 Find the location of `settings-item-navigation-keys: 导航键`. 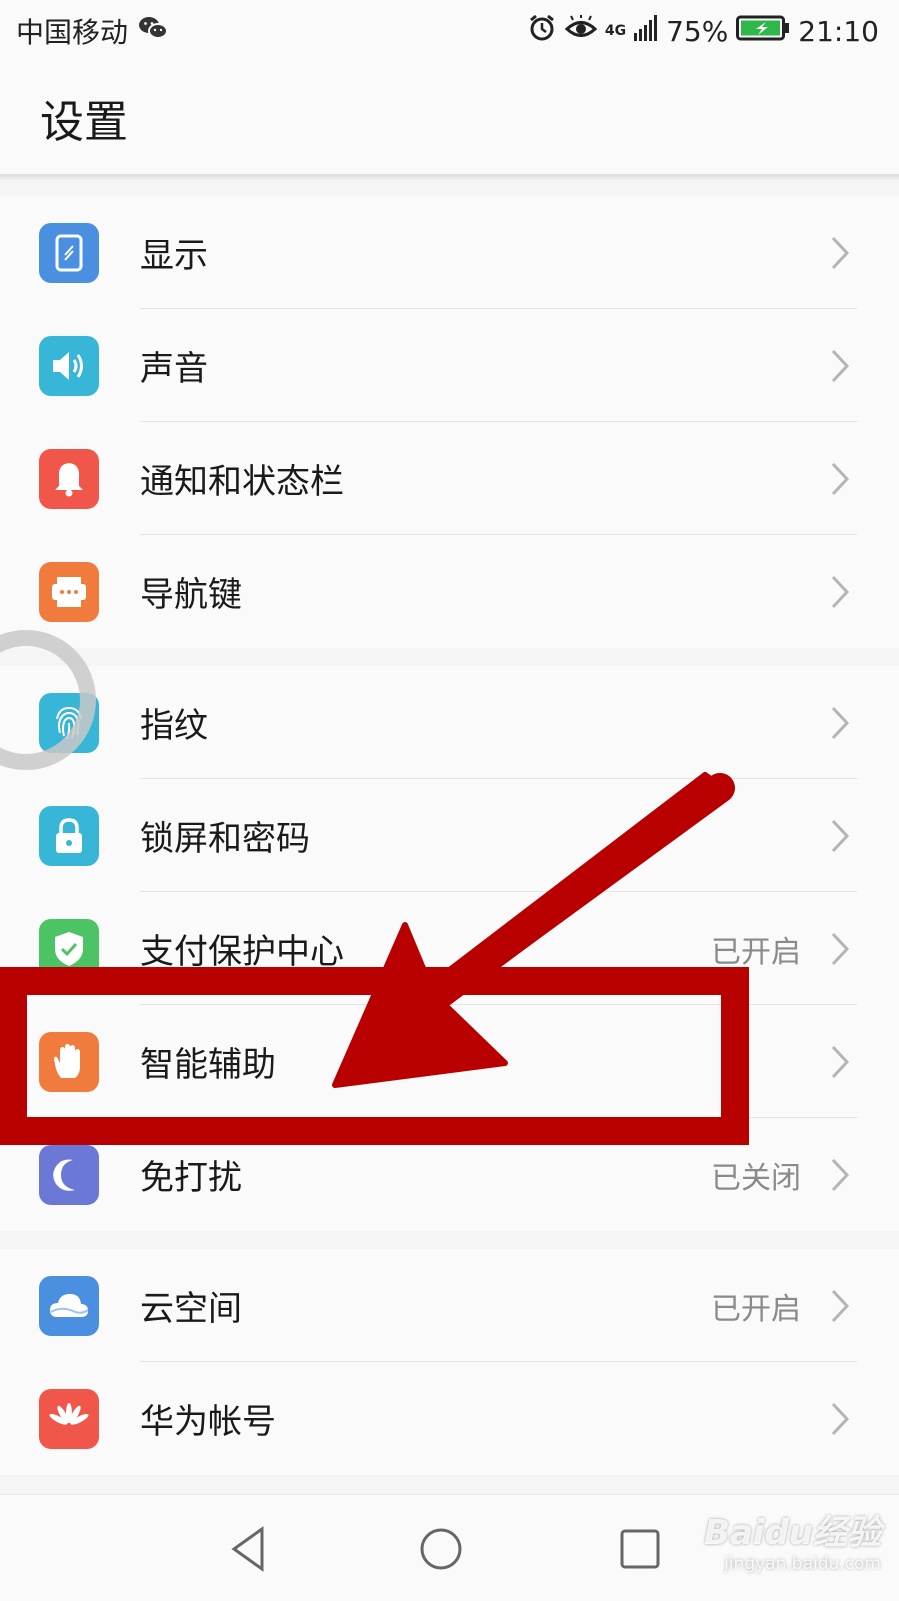

settings-item-navigation-keys: 导航键 is located at coordinates (449, 591).